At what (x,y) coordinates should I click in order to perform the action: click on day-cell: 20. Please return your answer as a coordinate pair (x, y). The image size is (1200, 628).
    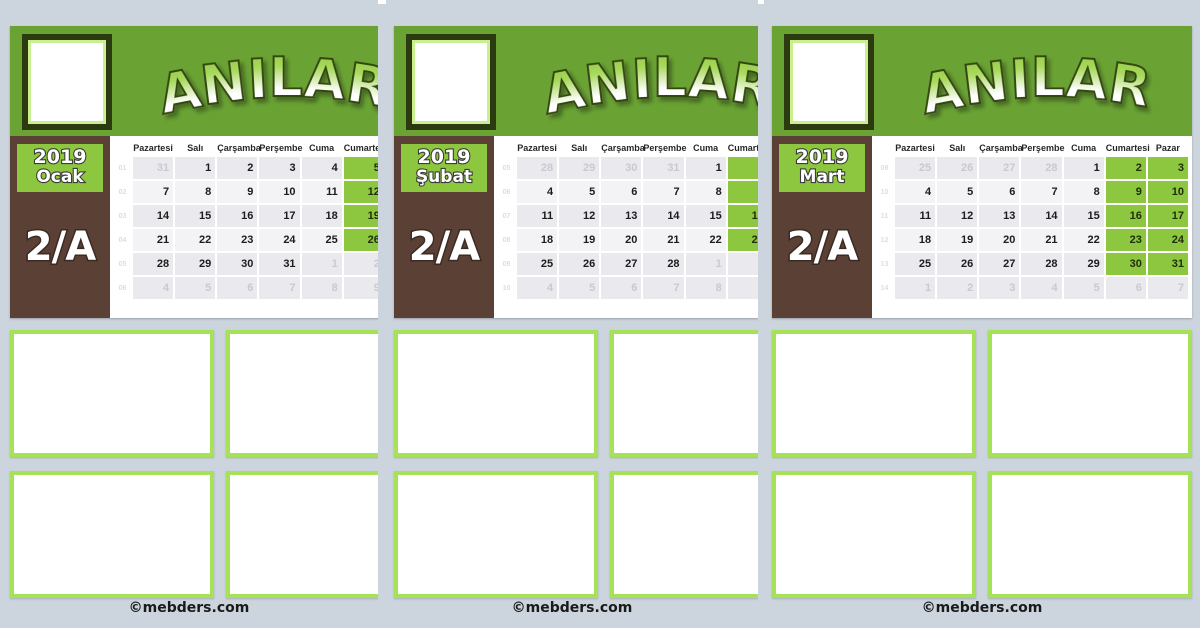
    Looking at the image, I should click on (621, 240).